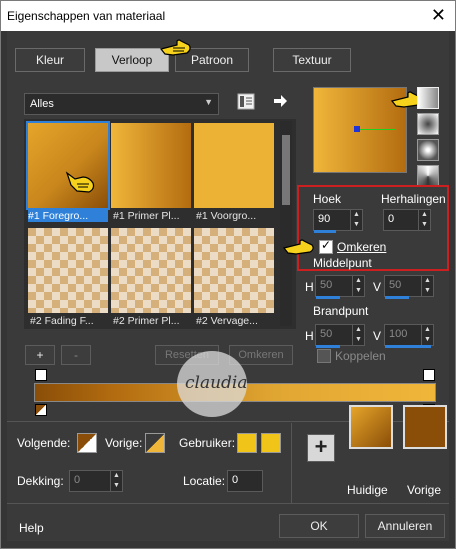 The height and width of the screenshot is (549, 456). What do you see at coordinates (328, 346) in the screenshot?
I see `focal-h-slider` at bounding box center [328, 346].